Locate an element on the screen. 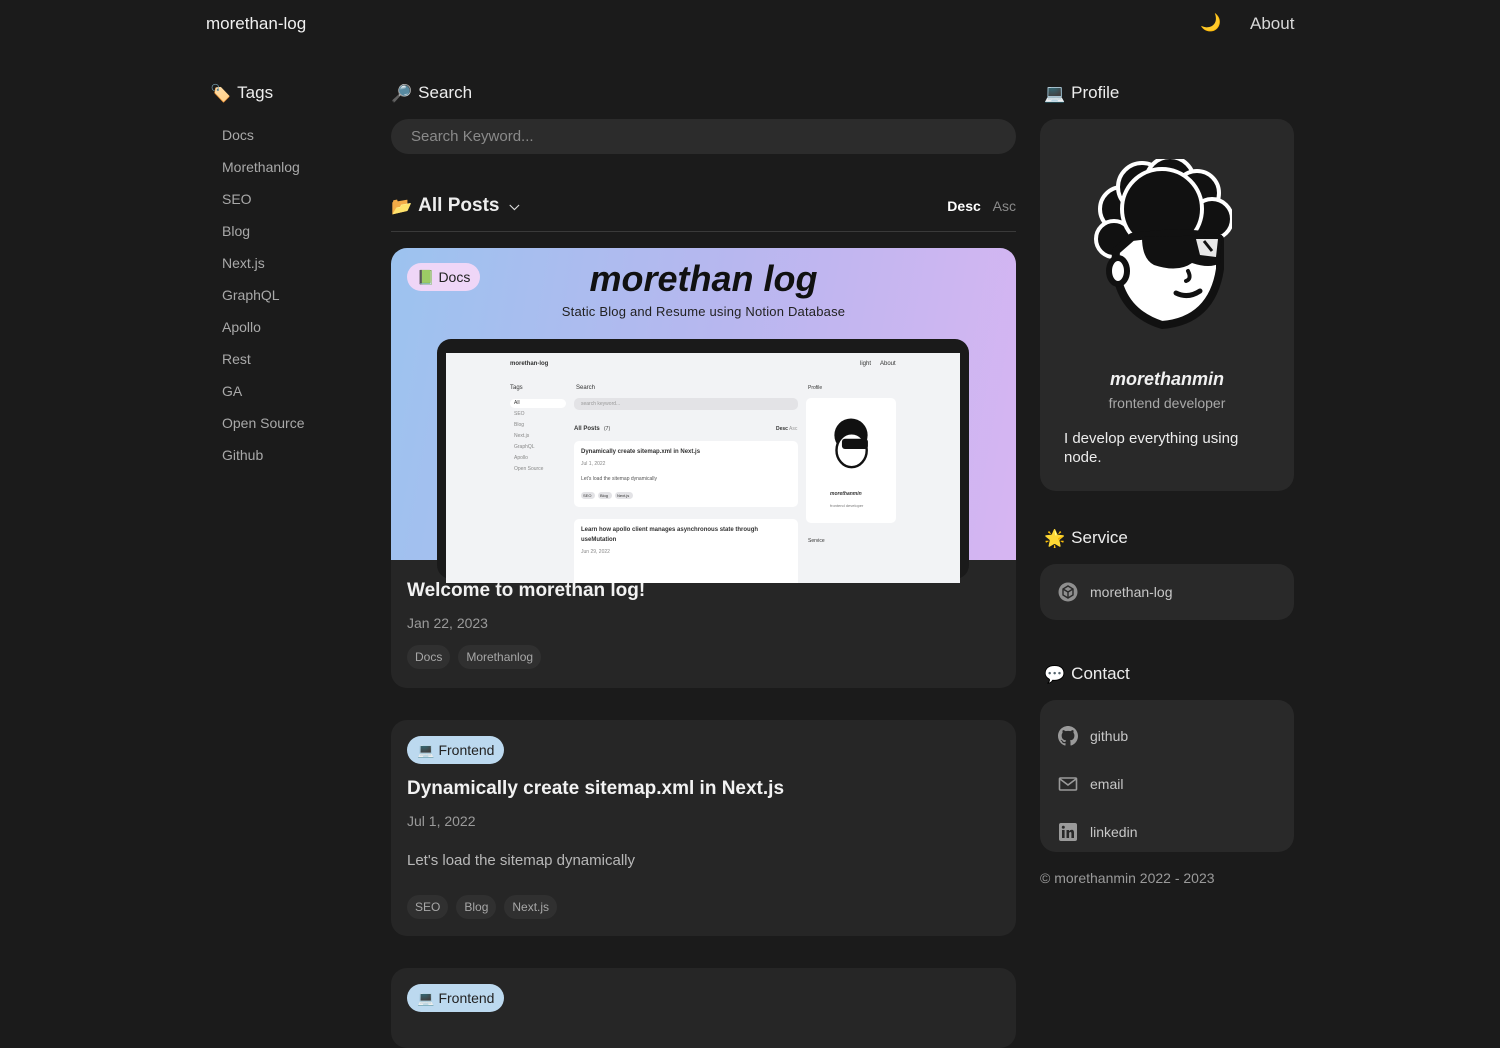 The image size is (1500, 1048). mini-desc: Desc is located at coordinates (782, 429).